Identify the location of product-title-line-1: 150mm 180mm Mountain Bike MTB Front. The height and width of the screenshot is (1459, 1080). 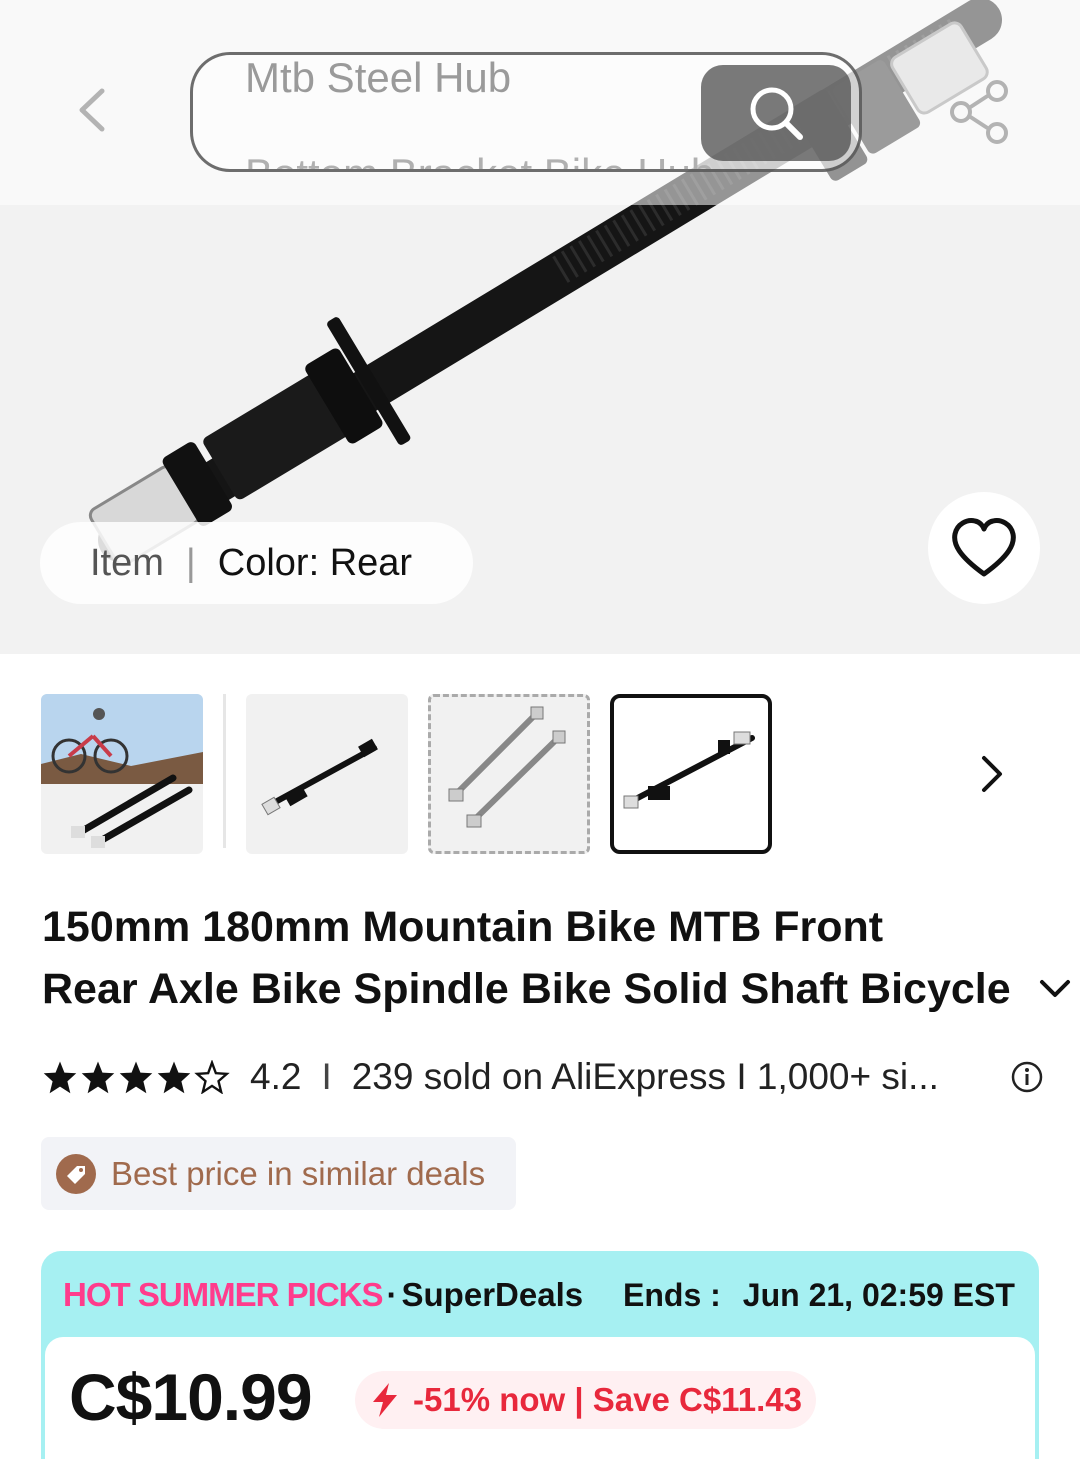
(463, 927).